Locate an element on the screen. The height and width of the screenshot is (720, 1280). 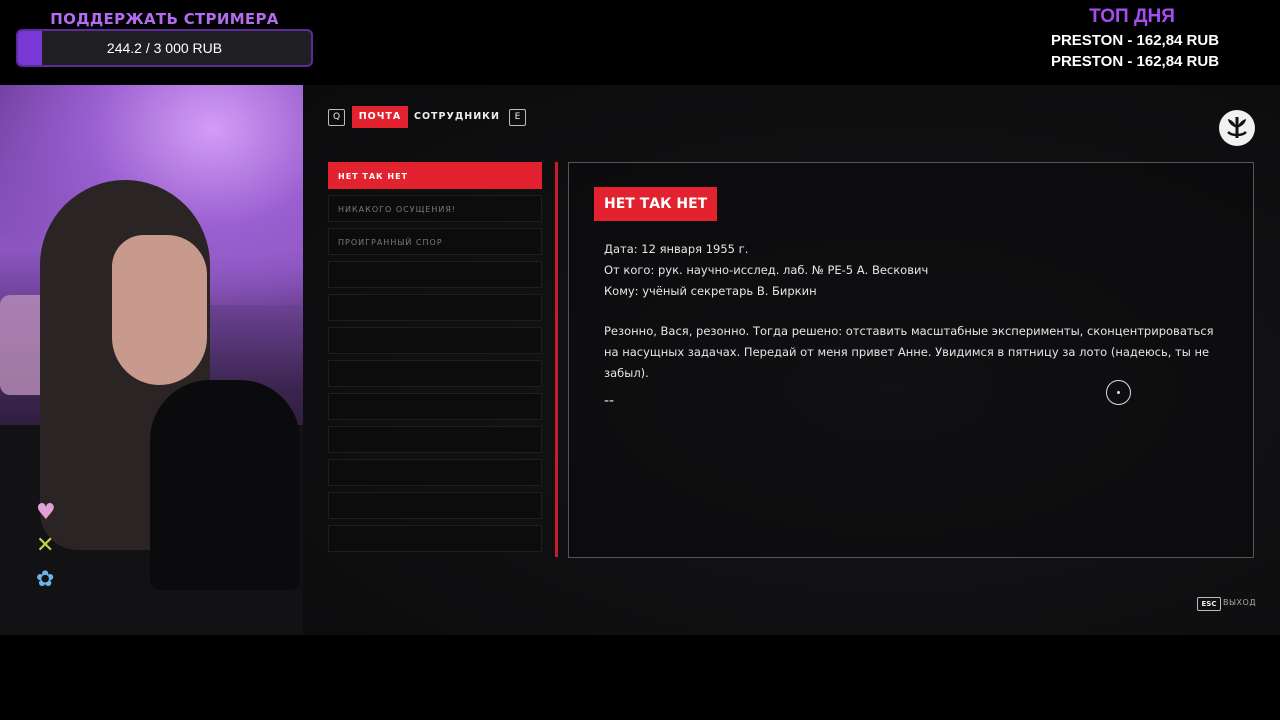
mail-item: НЕТ ТАК НЕТ is located at coordinates (435, 175).